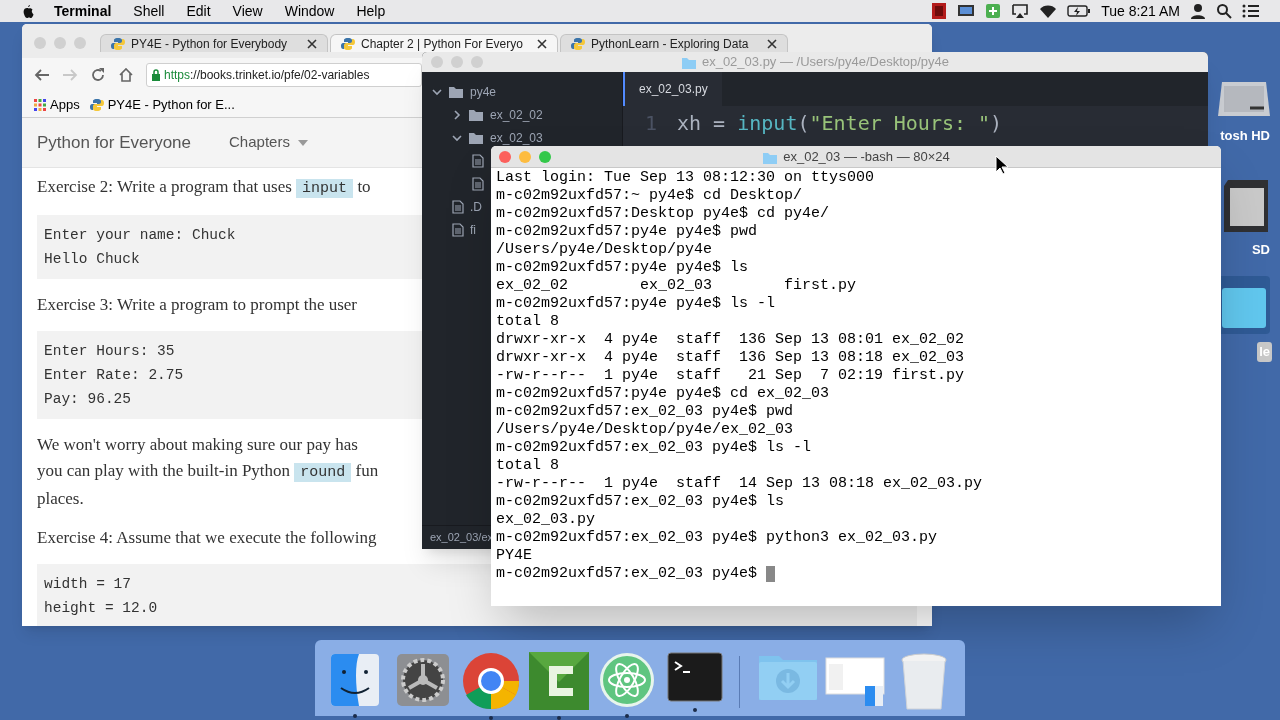 The width and height of the screenshot is (1280, 720). What do you see at coordinates (1251, 11) in the screenshot?
I see `list-icon` at bounding box center [1251, 11].